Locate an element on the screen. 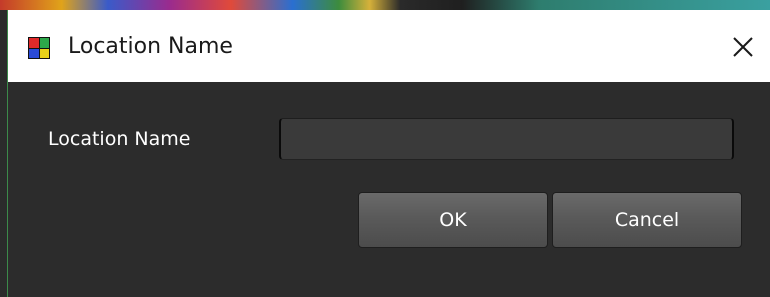  close-button is located at coordinates (742, 48).